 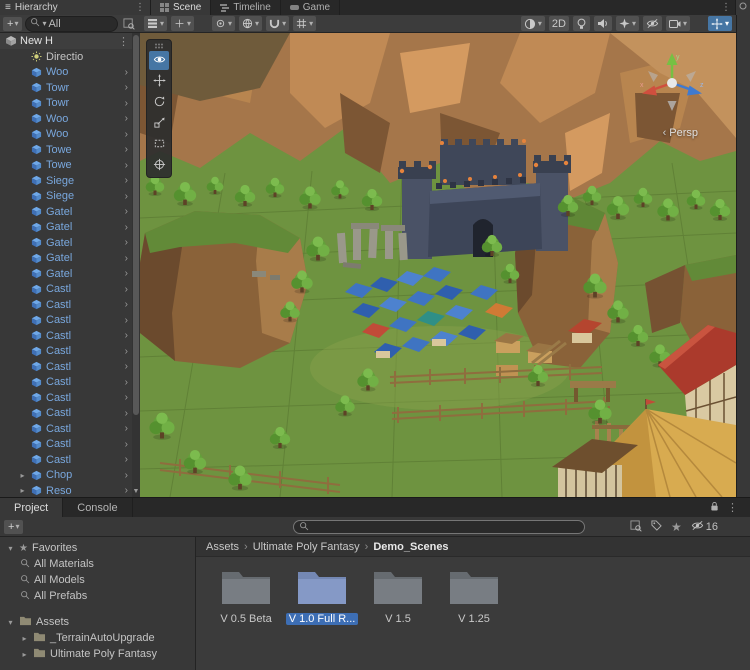 I want to click on tool-settings-dropdown: ▾, so click(x=183, y=23).